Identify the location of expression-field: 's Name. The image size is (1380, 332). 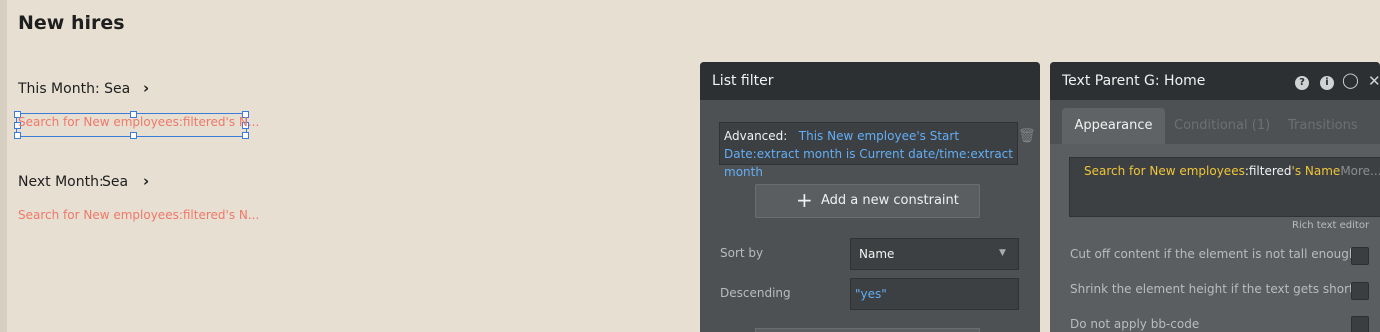
(1316, 171).